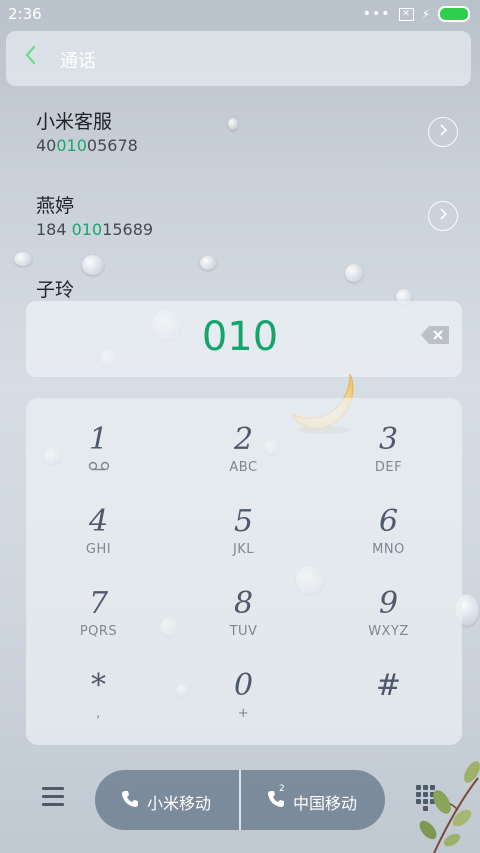 Image resolution: width=480 pixels, height=853 pixels. What do you see at coordinates (251, 226) in the screenshot?
I see `contact-result: 燕婷 184 01015689` at bounding box center [251, 226].